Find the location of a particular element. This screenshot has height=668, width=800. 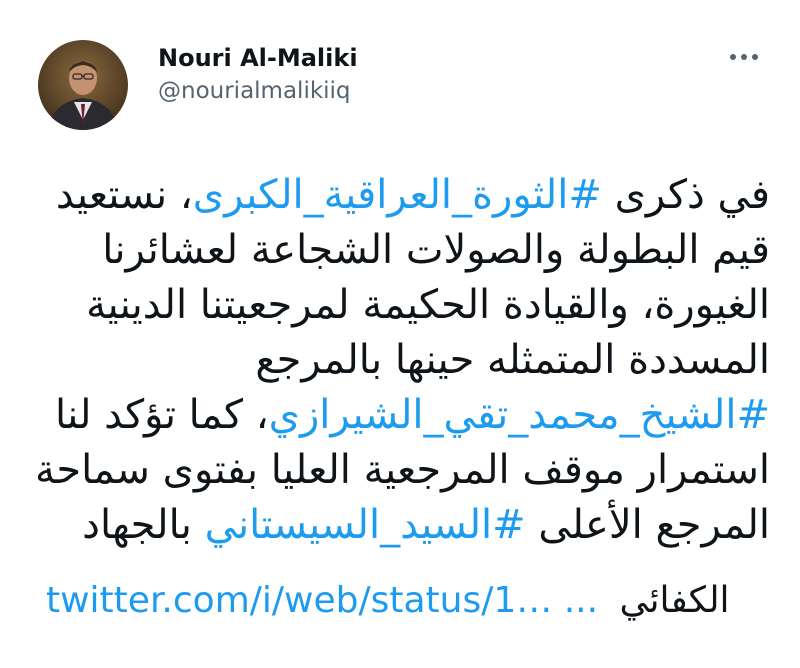

tweet-text-segment: ، نستعيد is located at coordinates (124, 195).